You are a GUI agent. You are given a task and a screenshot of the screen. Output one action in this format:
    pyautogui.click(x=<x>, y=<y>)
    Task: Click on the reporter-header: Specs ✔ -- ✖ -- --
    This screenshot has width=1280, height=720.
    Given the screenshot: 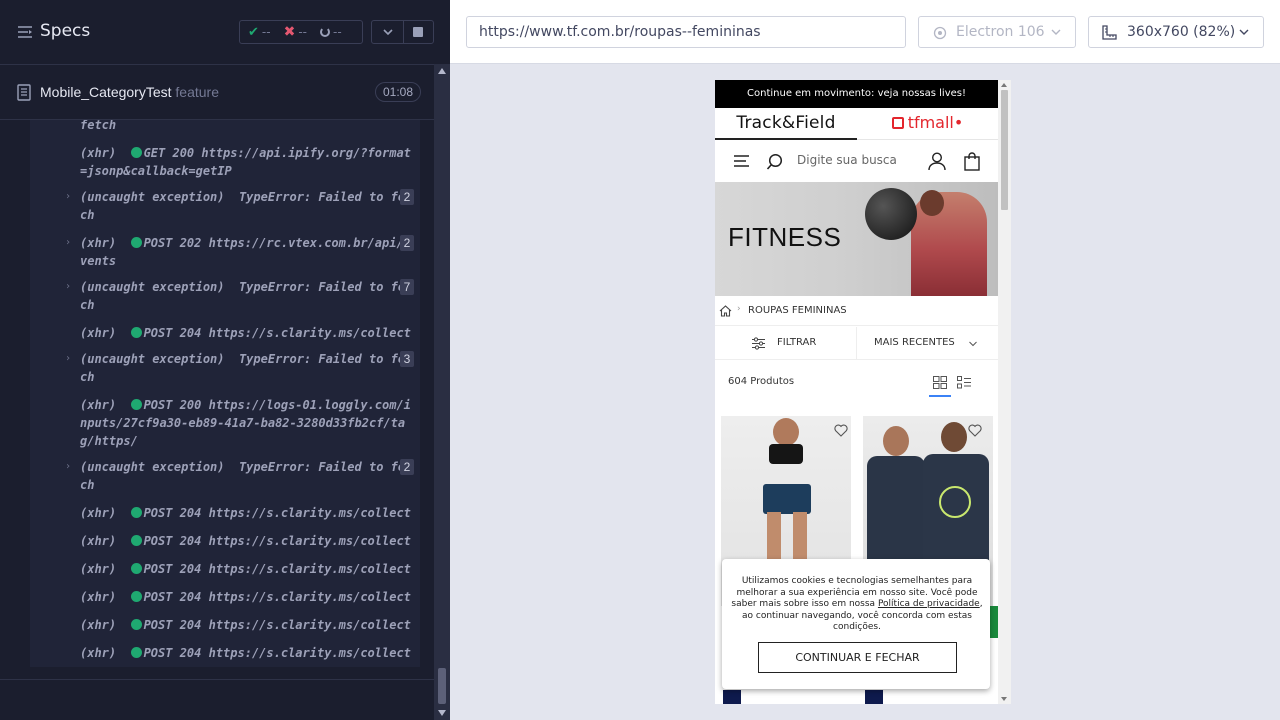 What is the action you would take?
    pyautogui.click(x=225, y=32)
    